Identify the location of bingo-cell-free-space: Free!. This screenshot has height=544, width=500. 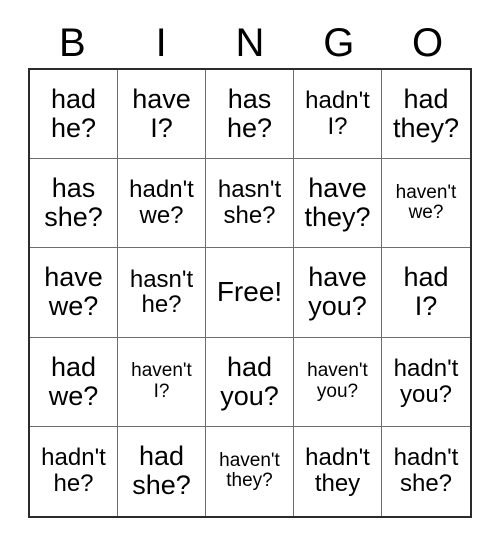
(250, 293).